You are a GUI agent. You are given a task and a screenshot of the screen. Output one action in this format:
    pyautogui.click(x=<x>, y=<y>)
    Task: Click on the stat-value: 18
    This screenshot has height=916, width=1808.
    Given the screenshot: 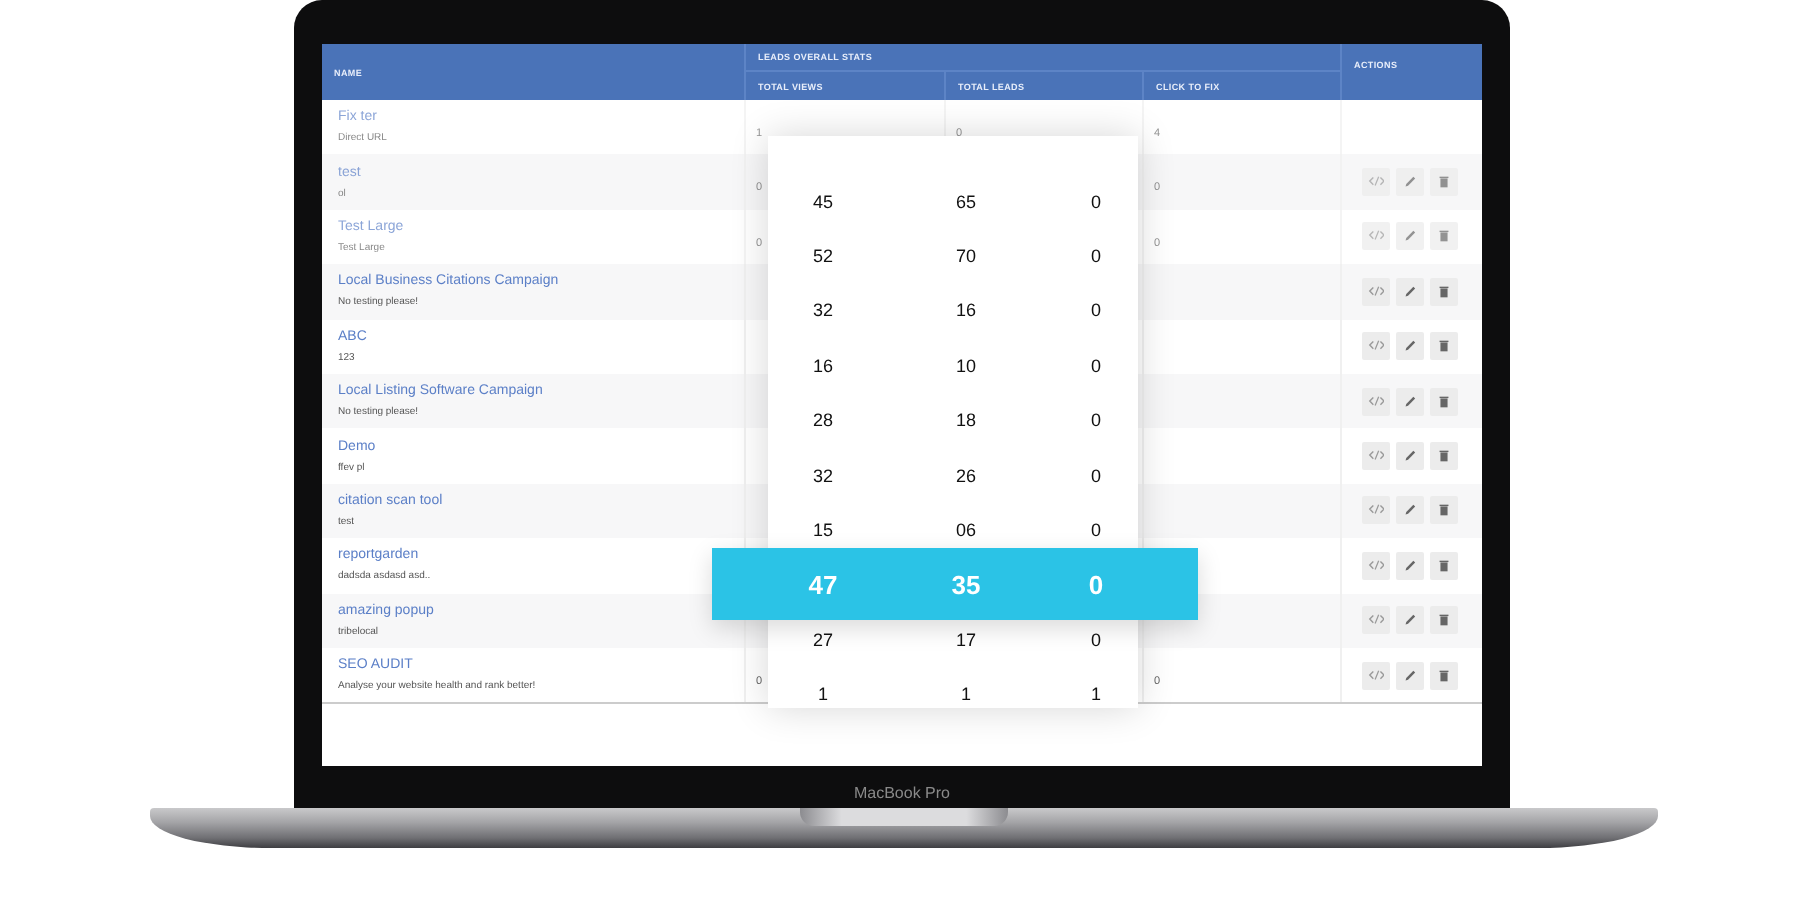 What is the action you would take?
    pyautogui.click(x=965, y=420)
    